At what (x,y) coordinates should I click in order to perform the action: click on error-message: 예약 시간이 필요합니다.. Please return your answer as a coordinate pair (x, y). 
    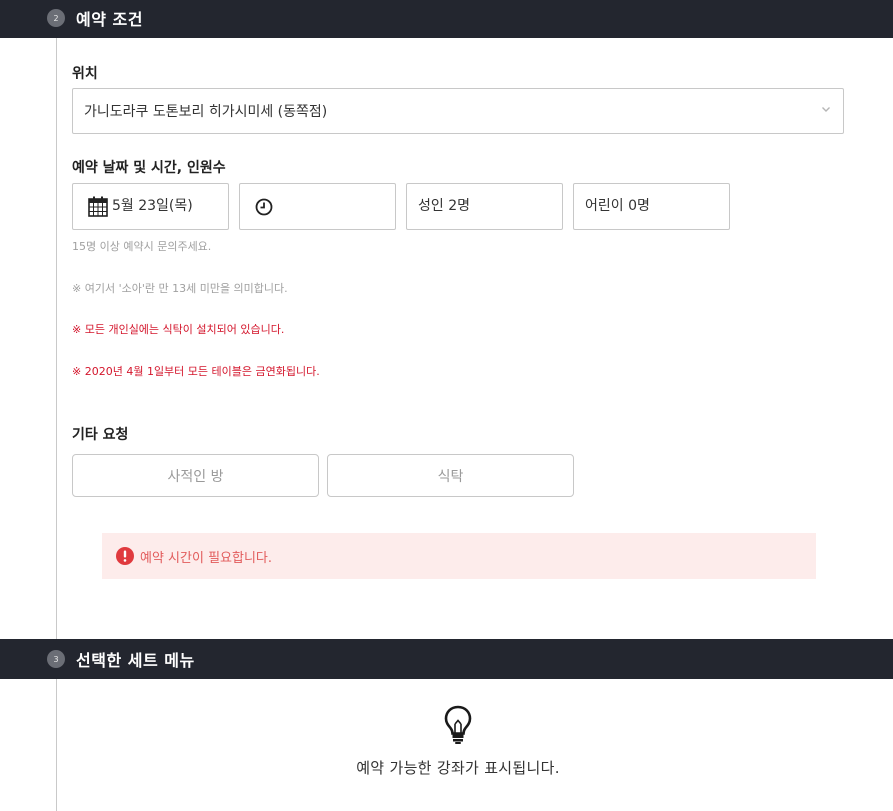
    Looking at the image, I should click on (206, 558).